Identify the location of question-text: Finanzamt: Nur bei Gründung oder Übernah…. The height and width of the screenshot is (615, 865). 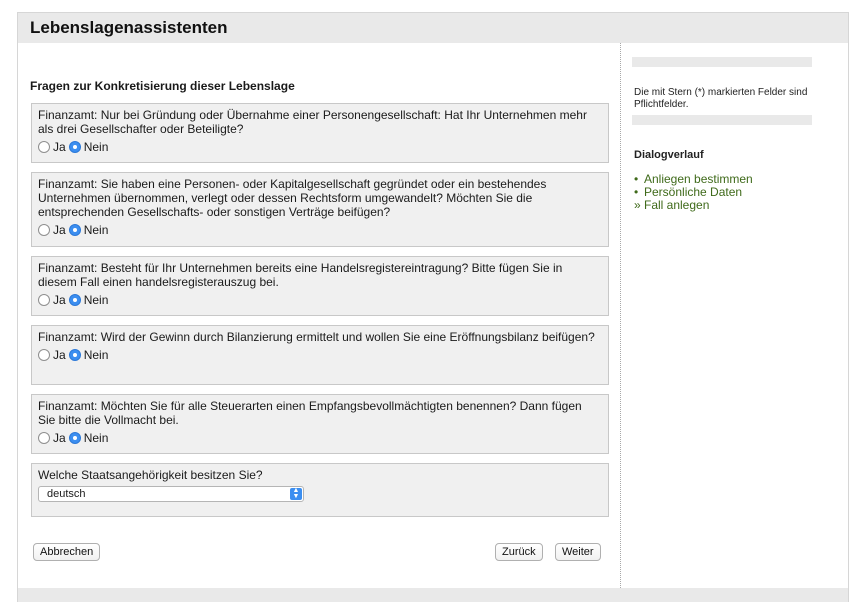
(312, 122).